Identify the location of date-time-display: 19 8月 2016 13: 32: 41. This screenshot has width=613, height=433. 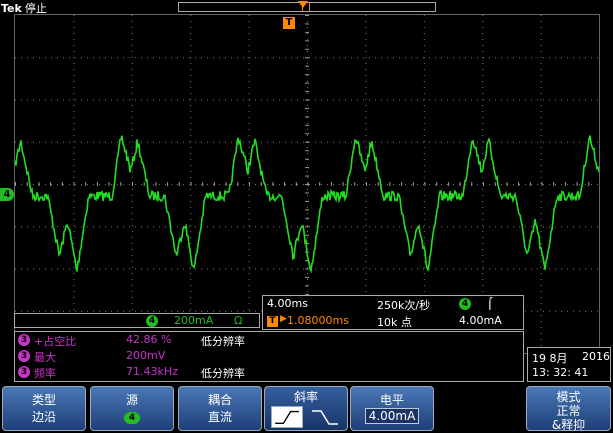
(569, 364).